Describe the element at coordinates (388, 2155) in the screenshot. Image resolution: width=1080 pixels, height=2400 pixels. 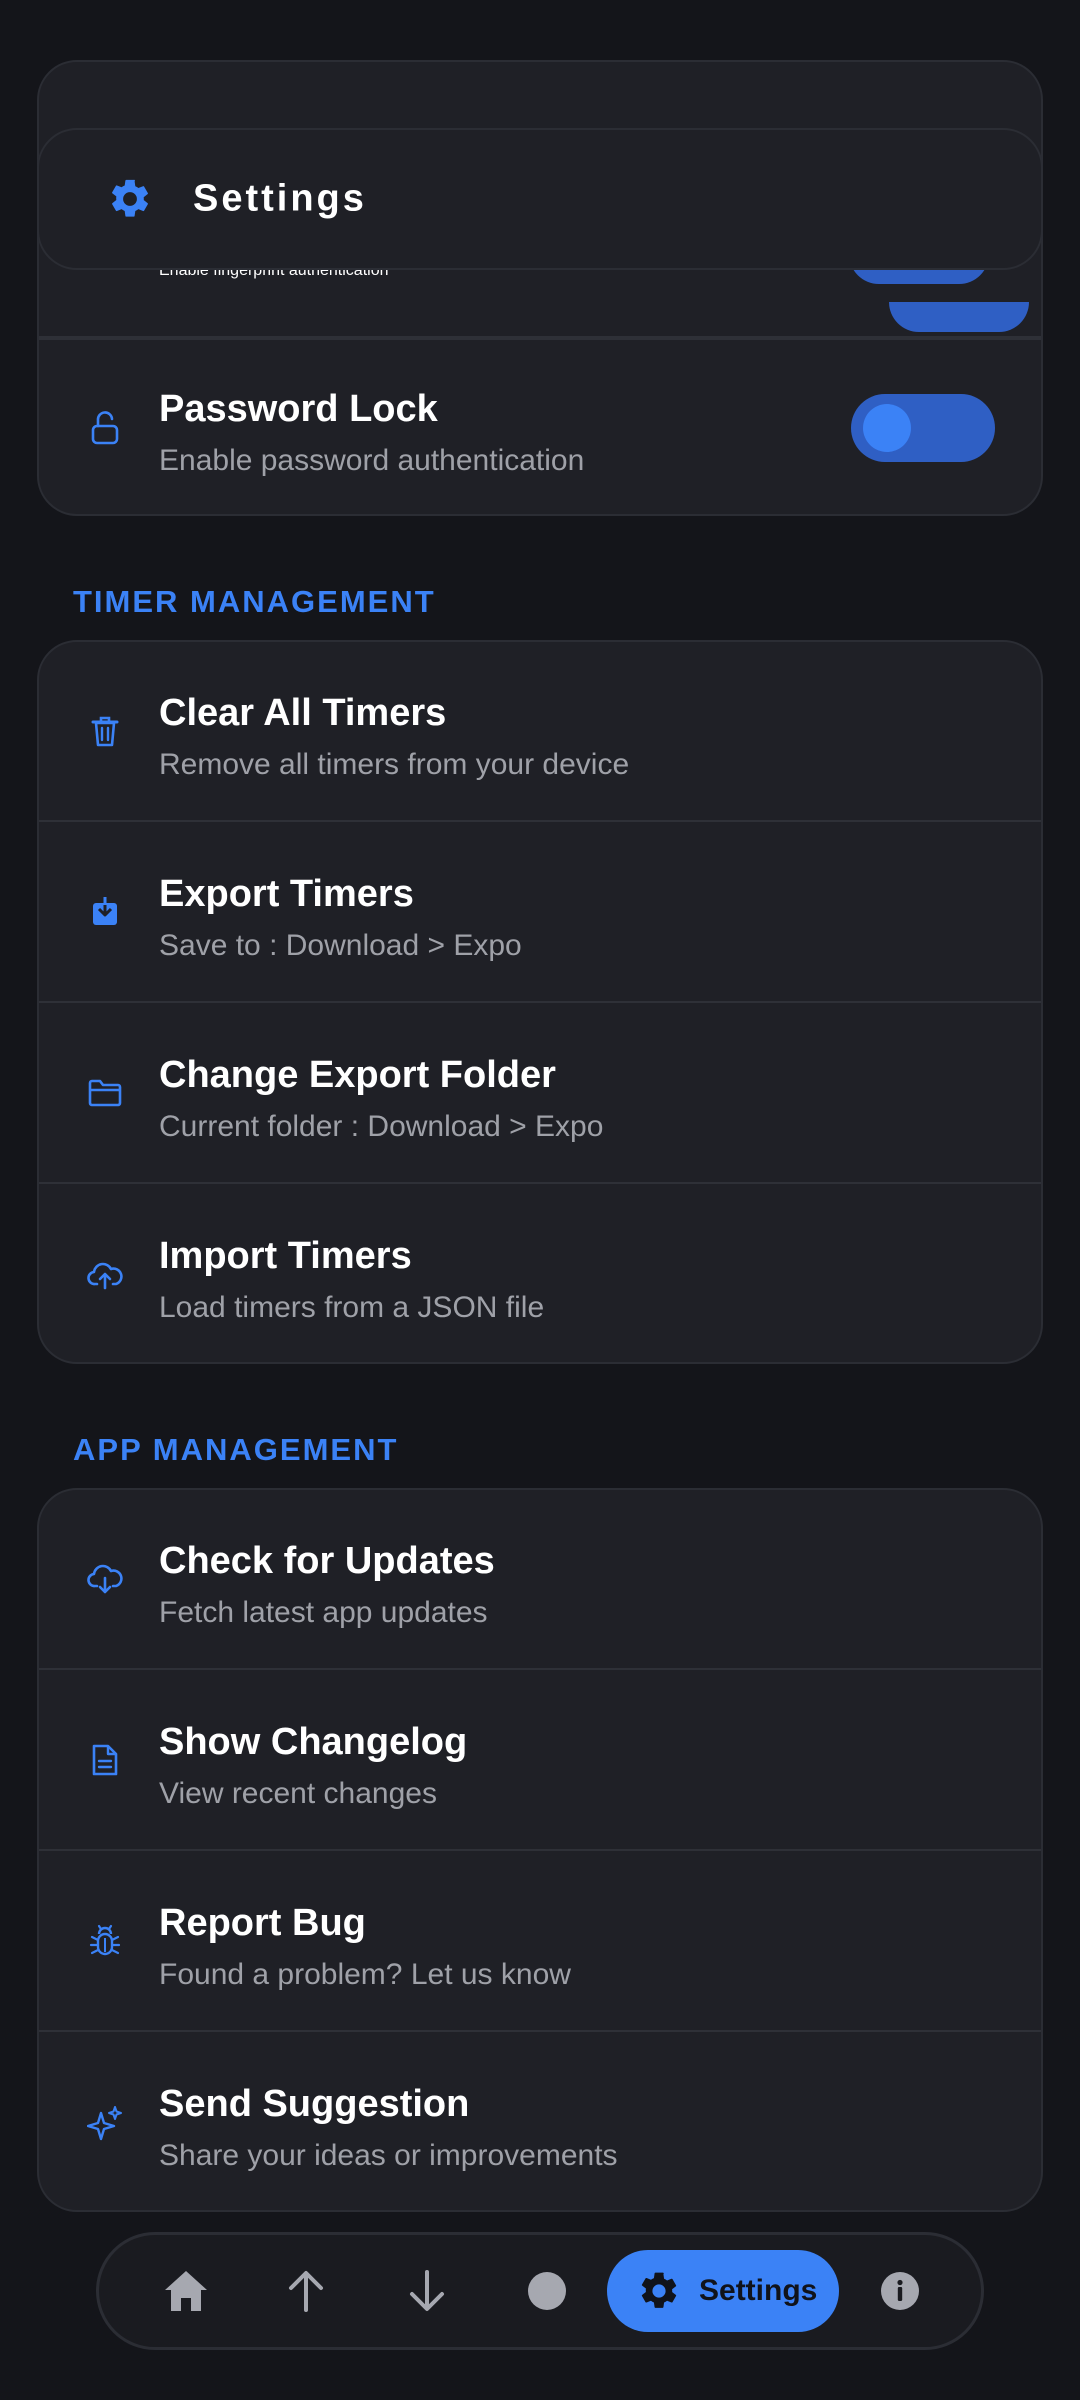
I see `send-suggestion-subtitle: Share your ideas or improvements` at that location.